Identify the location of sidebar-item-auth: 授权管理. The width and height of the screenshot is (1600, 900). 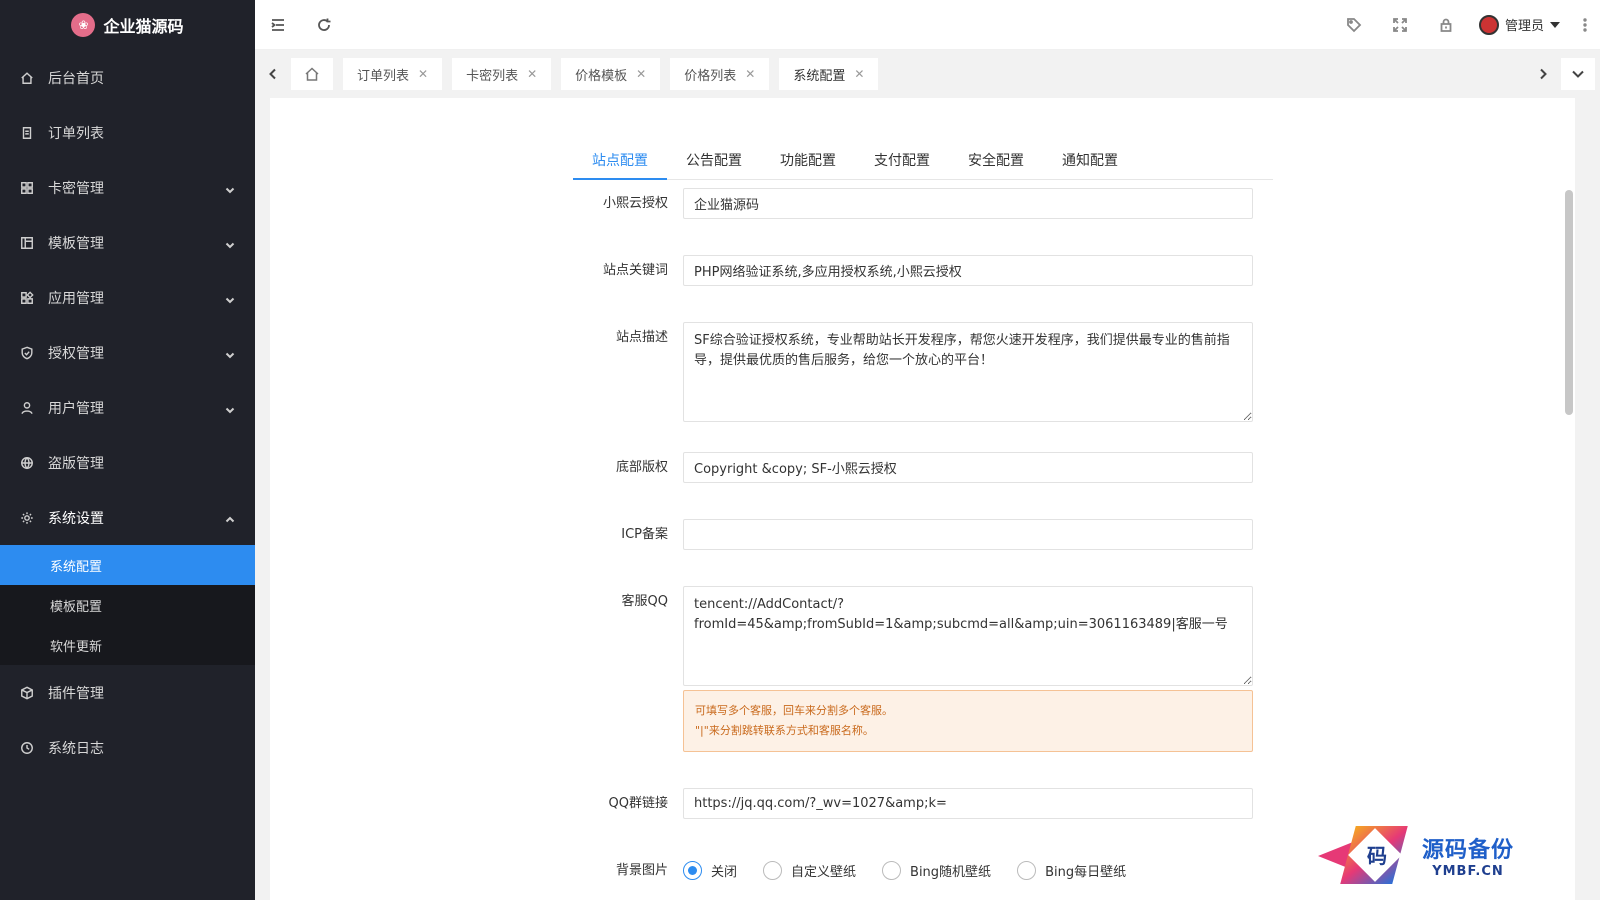
(127, 352).